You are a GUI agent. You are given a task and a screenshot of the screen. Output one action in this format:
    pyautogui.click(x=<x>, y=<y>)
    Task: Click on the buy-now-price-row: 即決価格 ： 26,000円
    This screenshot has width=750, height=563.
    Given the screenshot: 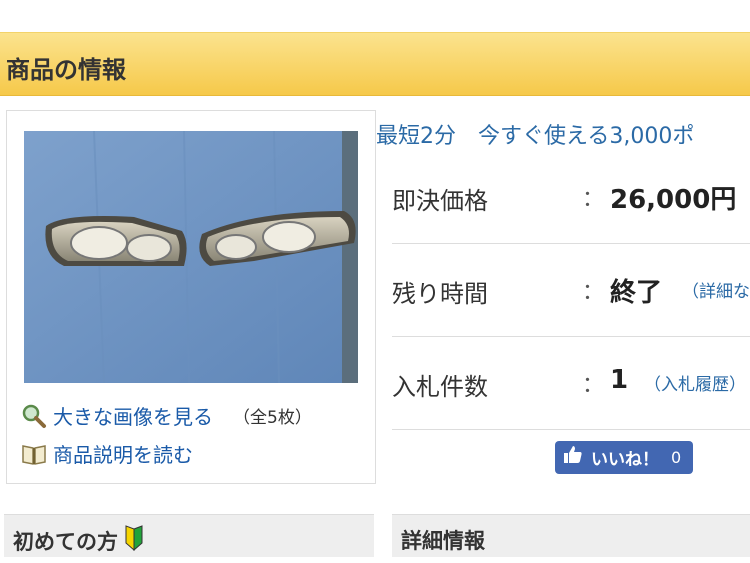 What is the action you would take?
    pyautogui.click(x=571, y=197)
    